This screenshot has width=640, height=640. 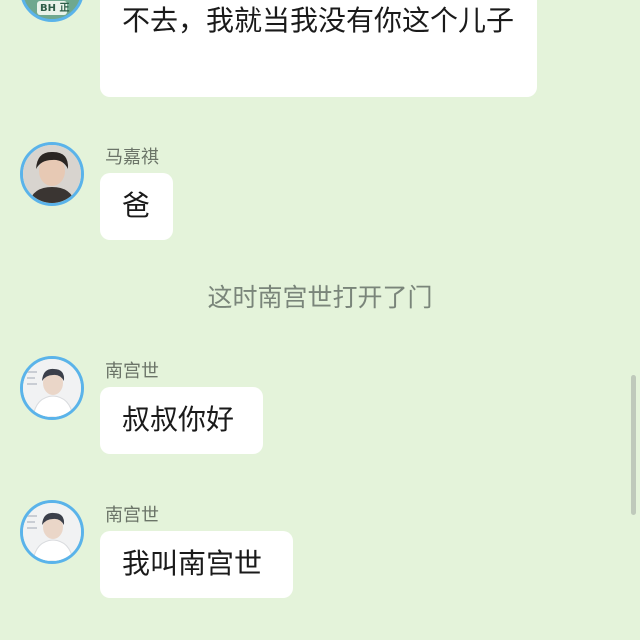 I want to click on scrollbar, so click(x=633, y=445).